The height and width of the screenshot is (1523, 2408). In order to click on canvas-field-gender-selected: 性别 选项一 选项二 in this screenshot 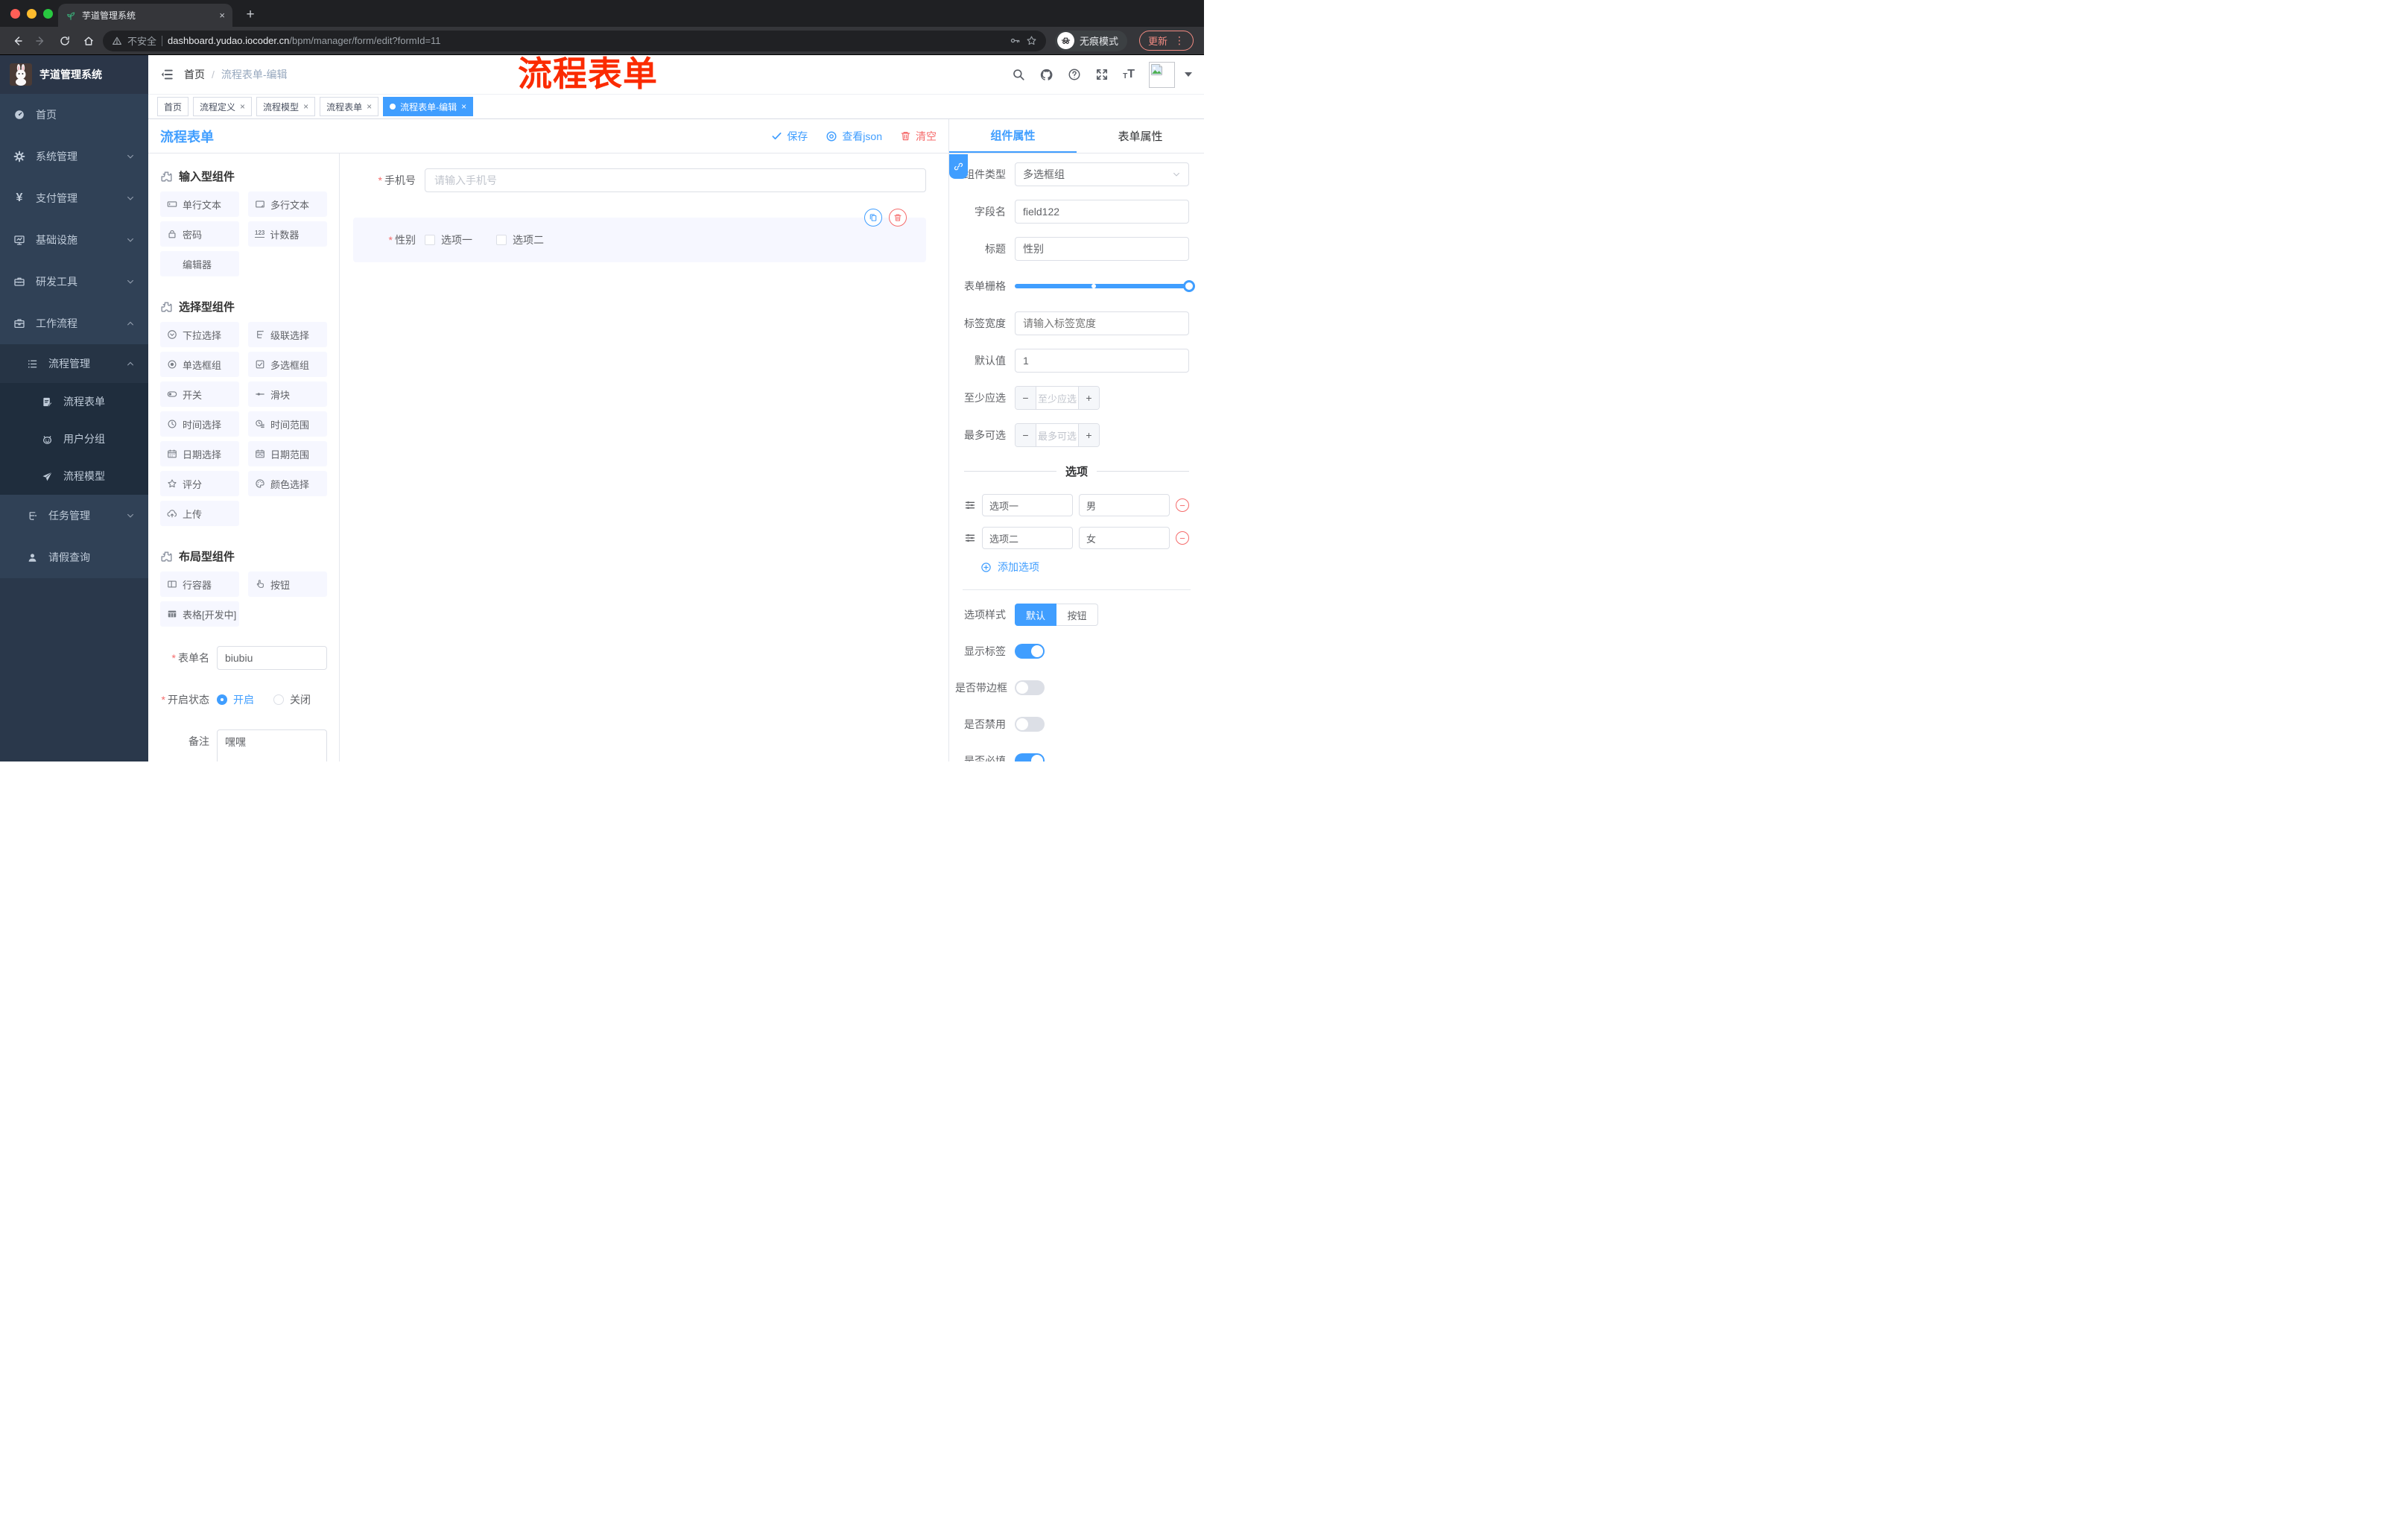, I will do `click(639, 235)`.